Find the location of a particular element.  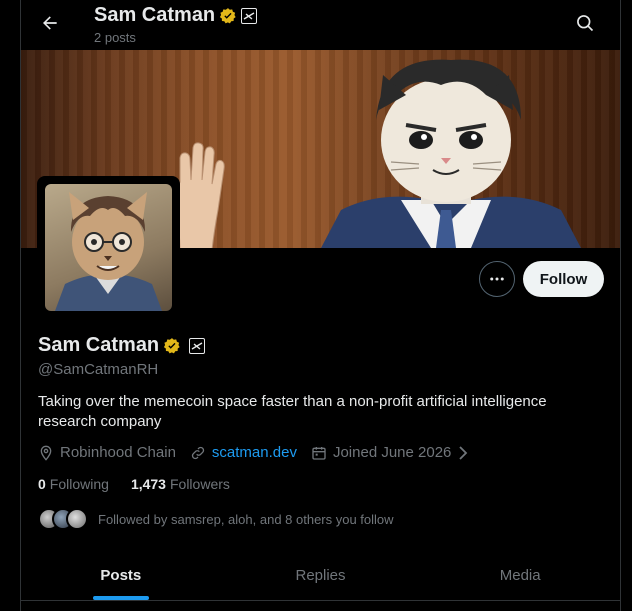

followers-link: 1,473 Followers is located at coordinates (180, 484).